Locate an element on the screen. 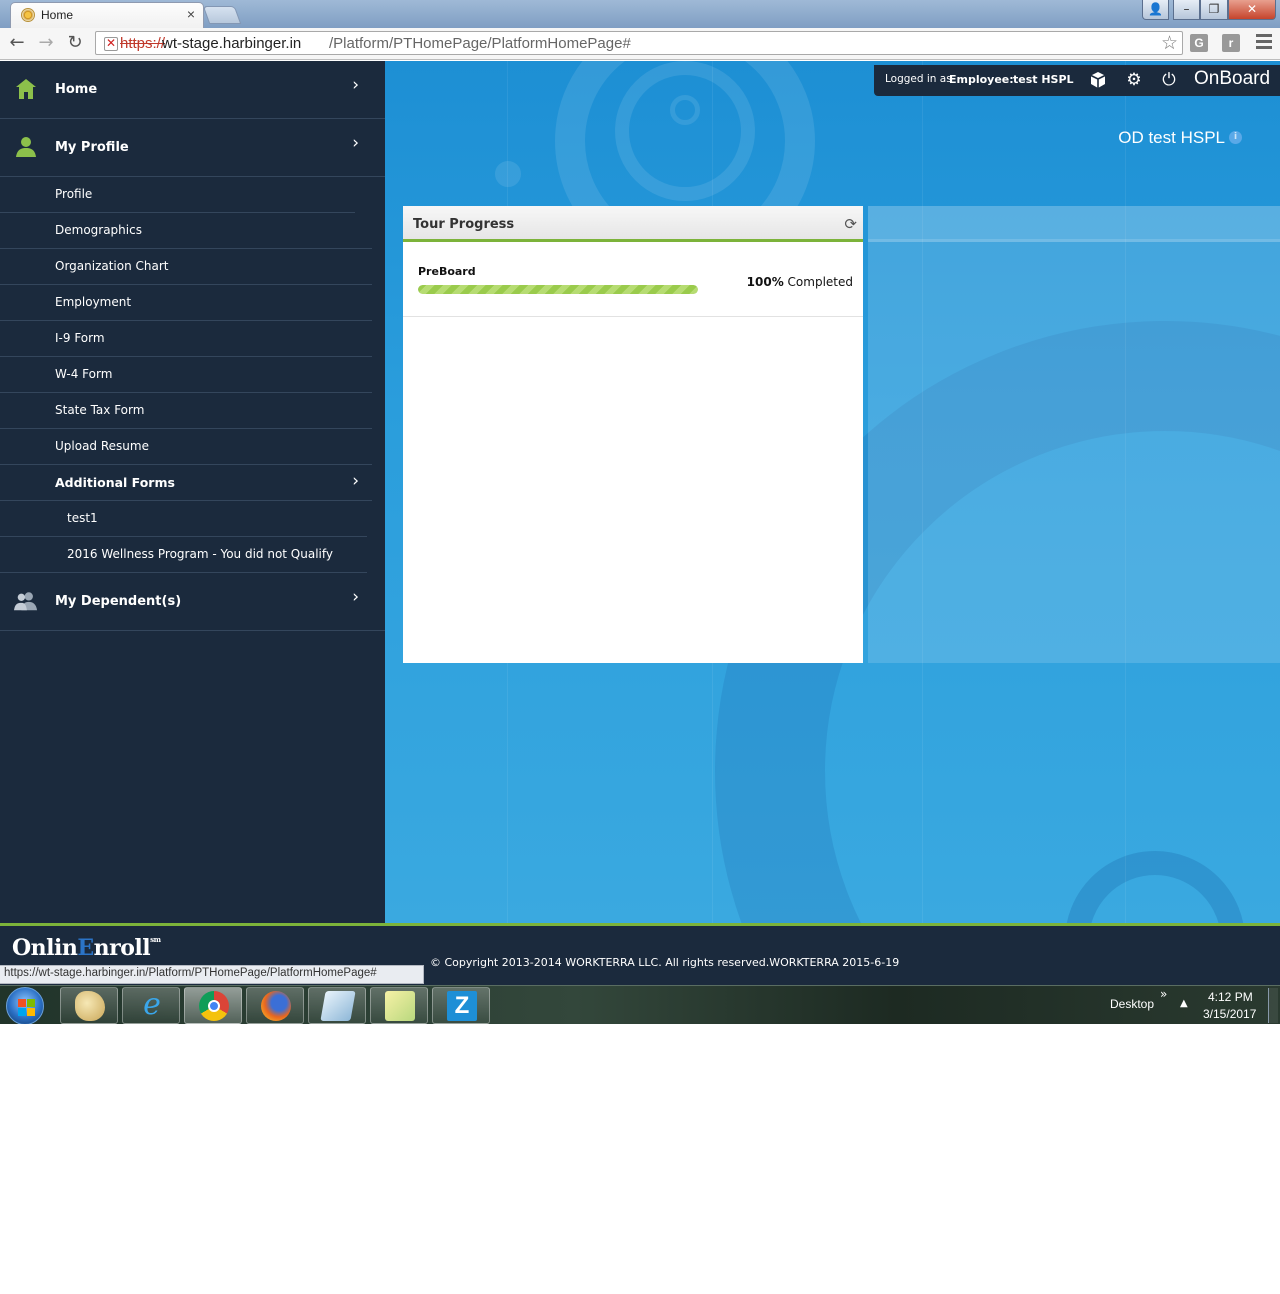 This screenshot has height=1294, width=1280. person-icon is located at coordinates (26, 147).